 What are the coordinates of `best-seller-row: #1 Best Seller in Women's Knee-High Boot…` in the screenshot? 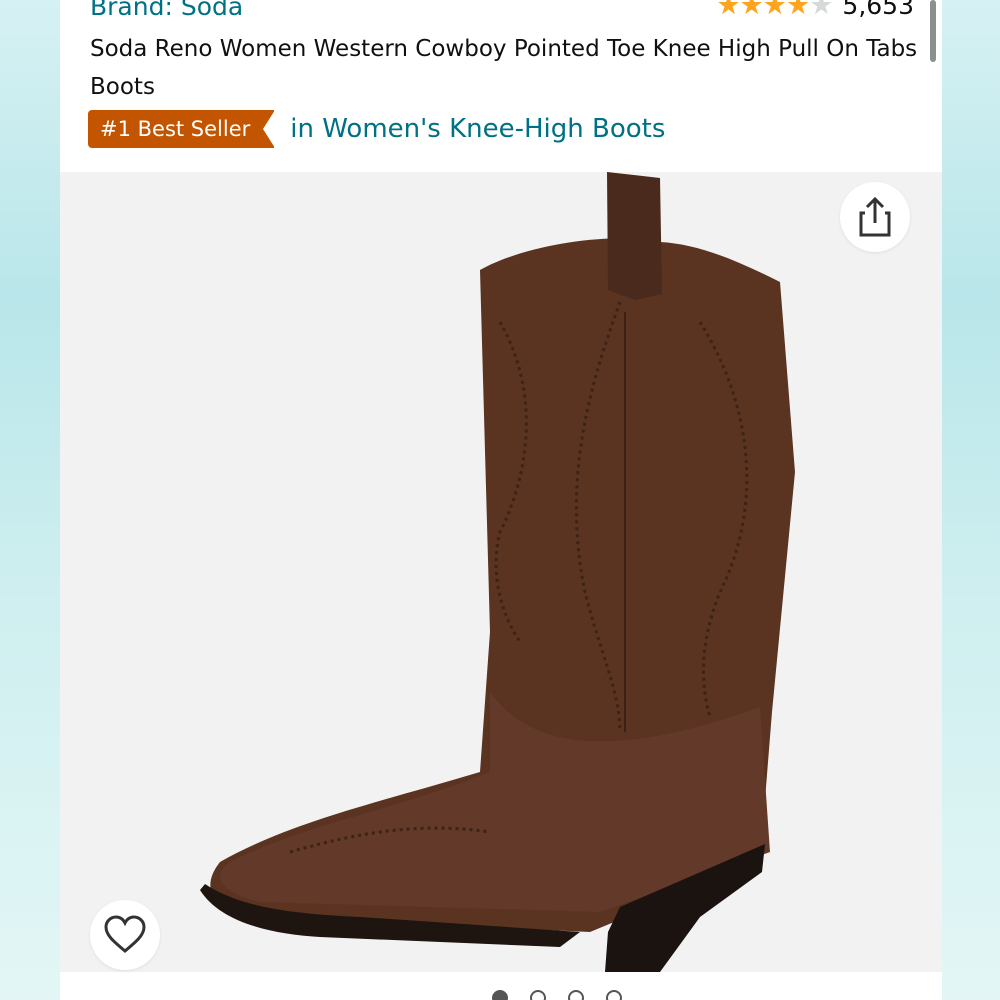 It's located at (376, 129).